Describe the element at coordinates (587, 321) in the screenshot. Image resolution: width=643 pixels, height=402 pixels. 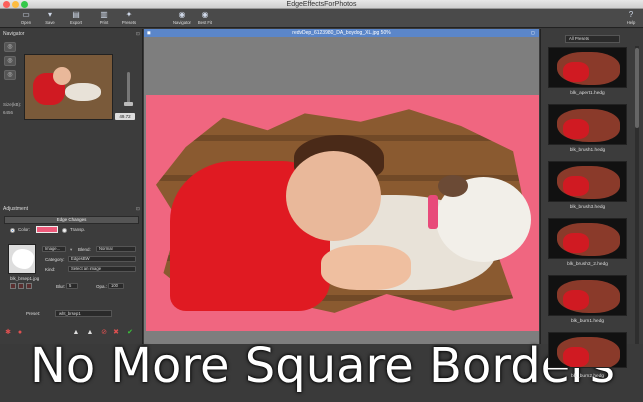
I see `preset-label: blk_burn1.hedg` at that location.